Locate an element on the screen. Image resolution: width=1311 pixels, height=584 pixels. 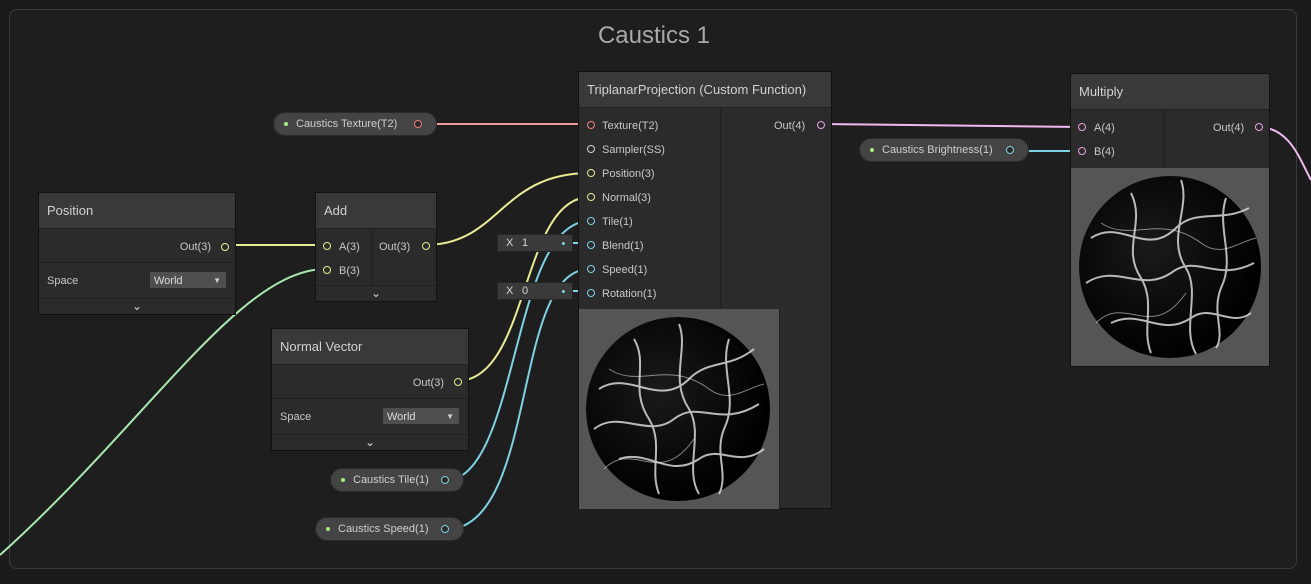
position-space-label: Space is located at coordinates (63, 281).